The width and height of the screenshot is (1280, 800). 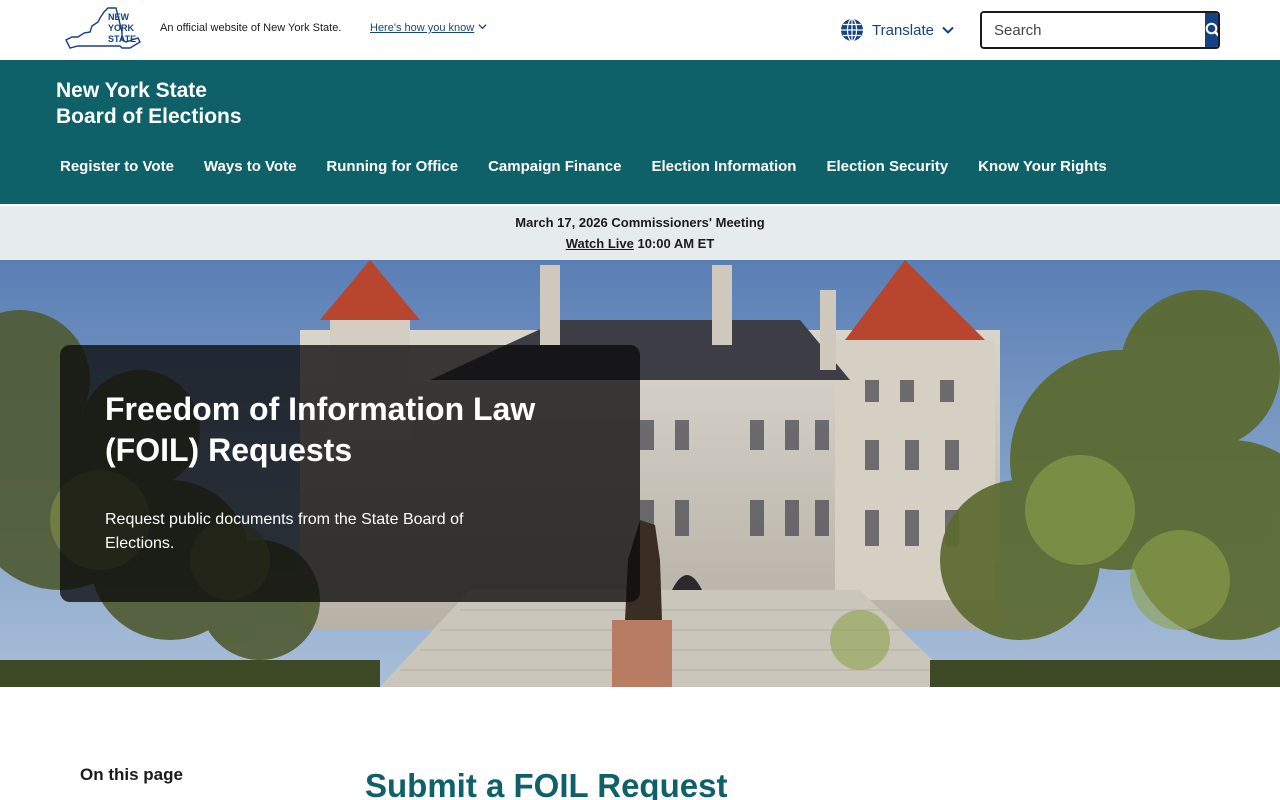 What do you see at coordinates (251, 28) in the screenshot?
I see `official-website-text: An official website of New York State.` at bounding box center [251, 28].